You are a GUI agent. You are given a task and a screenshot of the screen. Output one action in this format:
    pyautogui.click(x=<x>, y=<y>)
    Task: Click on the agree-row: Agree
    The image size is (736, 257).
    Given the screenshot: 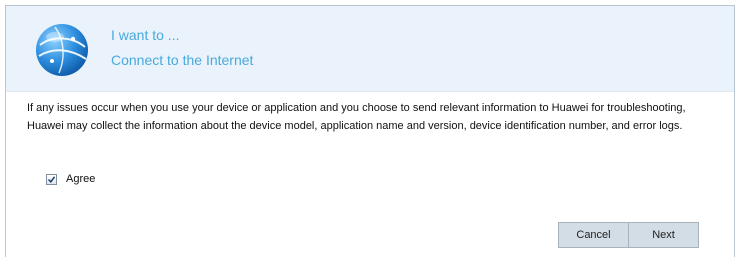 What is the action you would take?
    pyautogui.click(x=70, y=179)
    